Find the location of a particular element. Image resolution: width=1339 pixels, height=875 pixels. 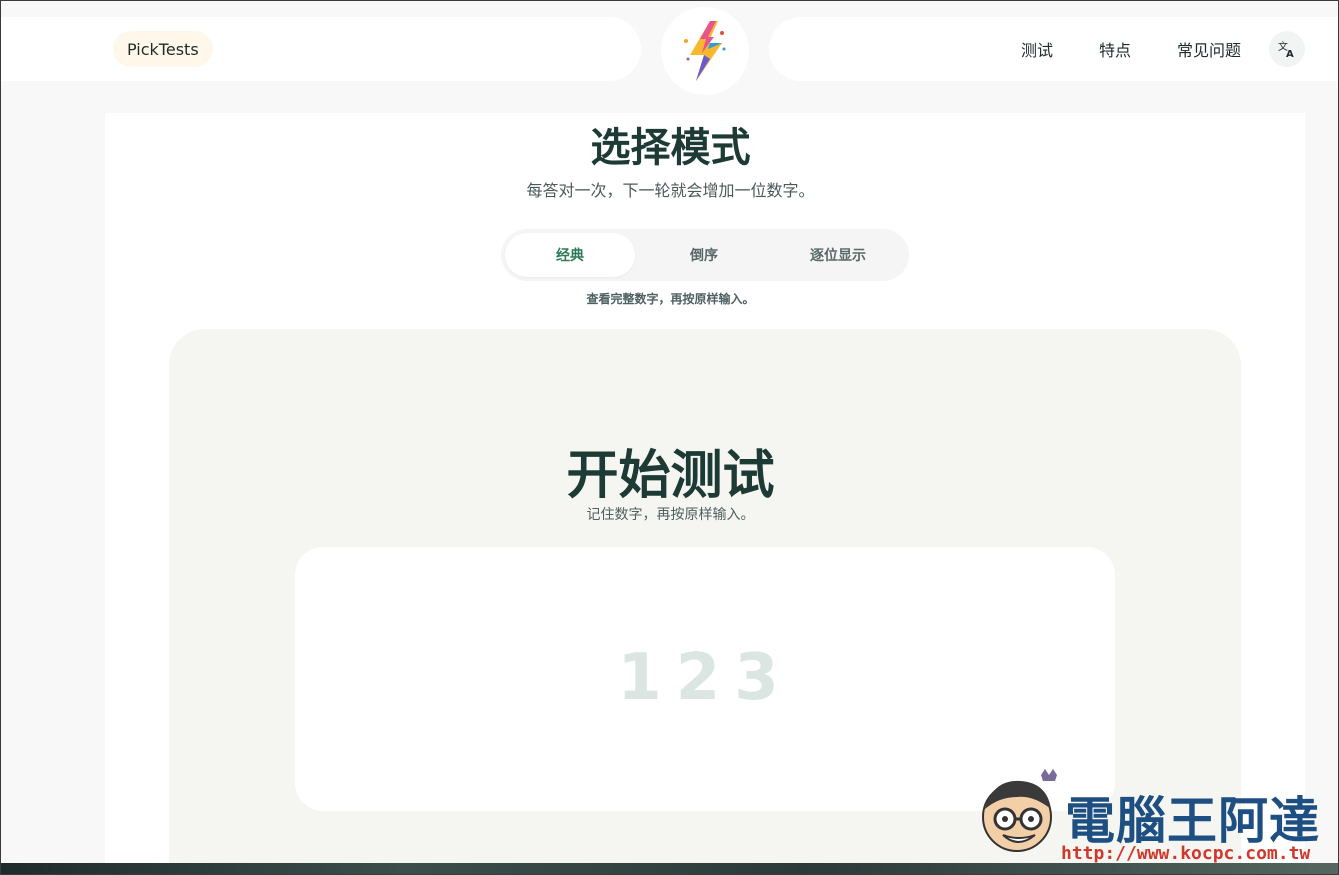

svg-text: A is located at coordinates (1290, 53).